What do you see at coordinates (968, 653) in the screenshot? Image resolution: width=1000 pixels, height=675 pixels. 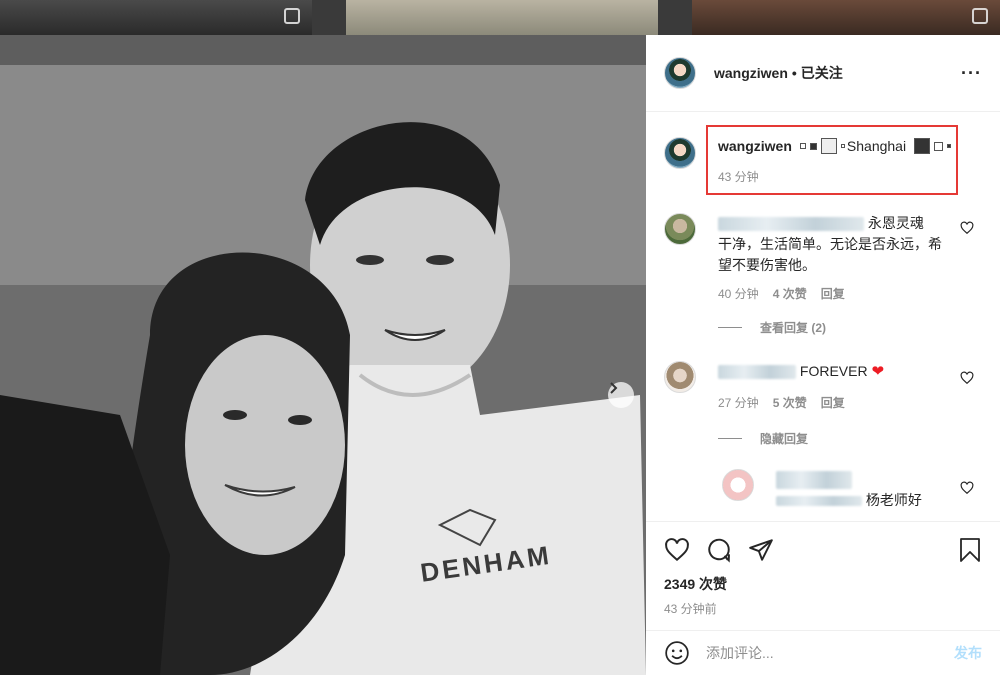 I see `post-comment-button: 发布` at bounding box center [968, 653].